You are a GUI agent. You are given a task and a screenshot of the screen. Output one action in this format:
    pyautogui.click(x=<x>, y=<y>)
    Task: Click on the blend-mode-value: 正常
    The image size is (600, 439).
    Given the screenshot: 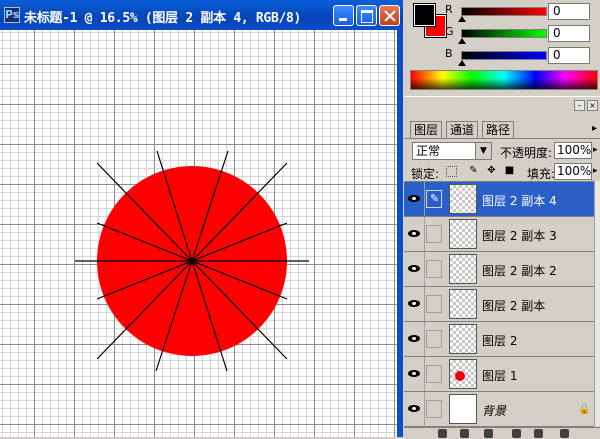 What is the action you would take?
    pyautogui.click(x=428, y=151)
    